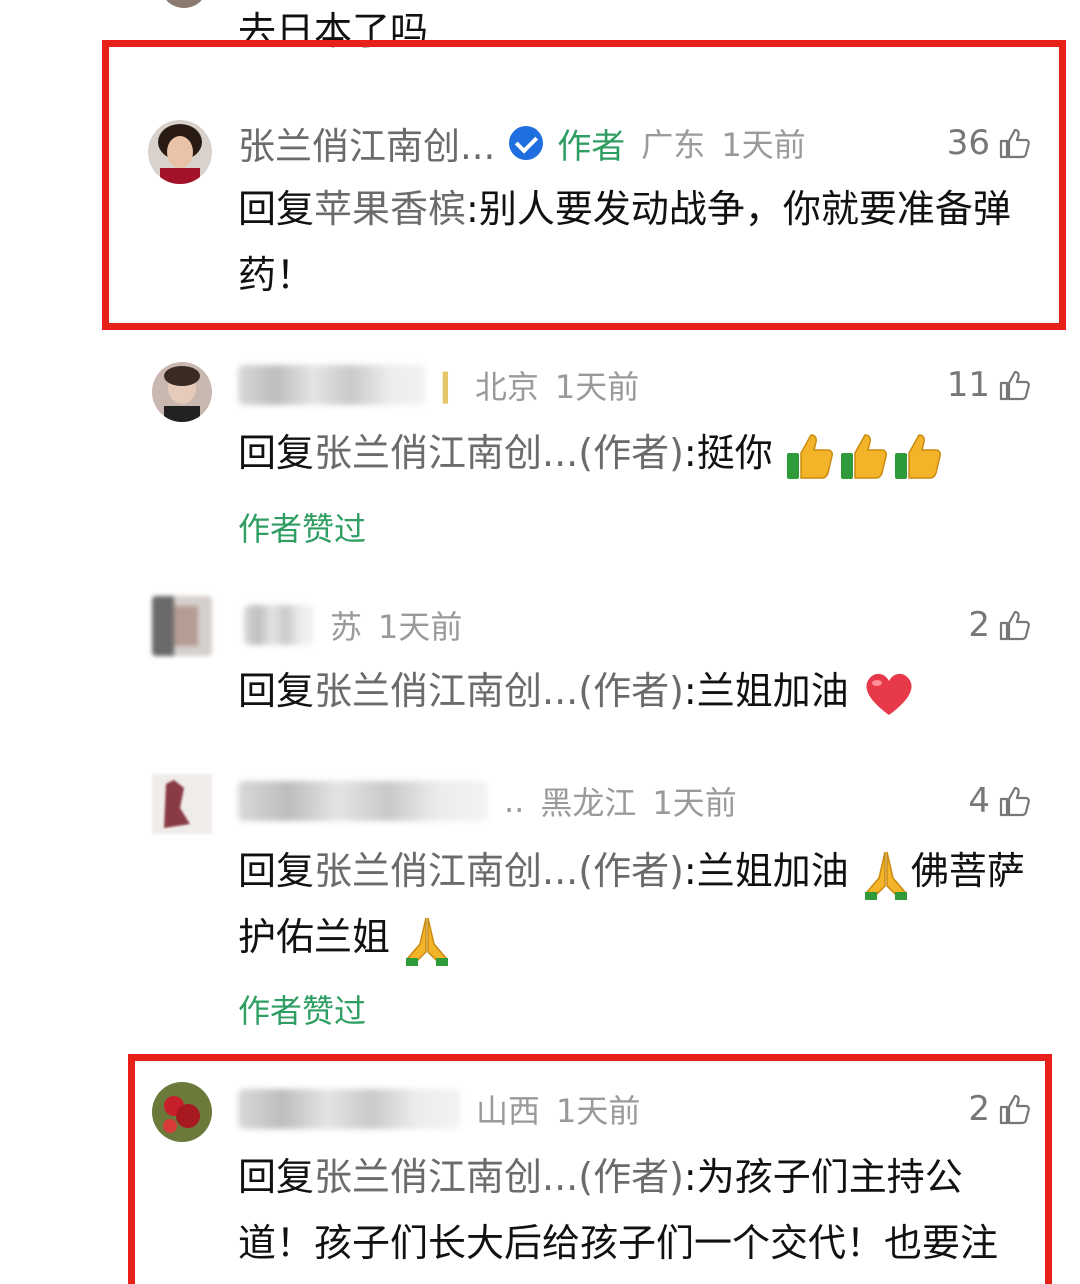 Image resolution: width=1080 pixels, height=1284 pixels. What do you see at coordinates (346, 627) in the screenshot?
I see `location: 苏` at bounding box center [346, 627].